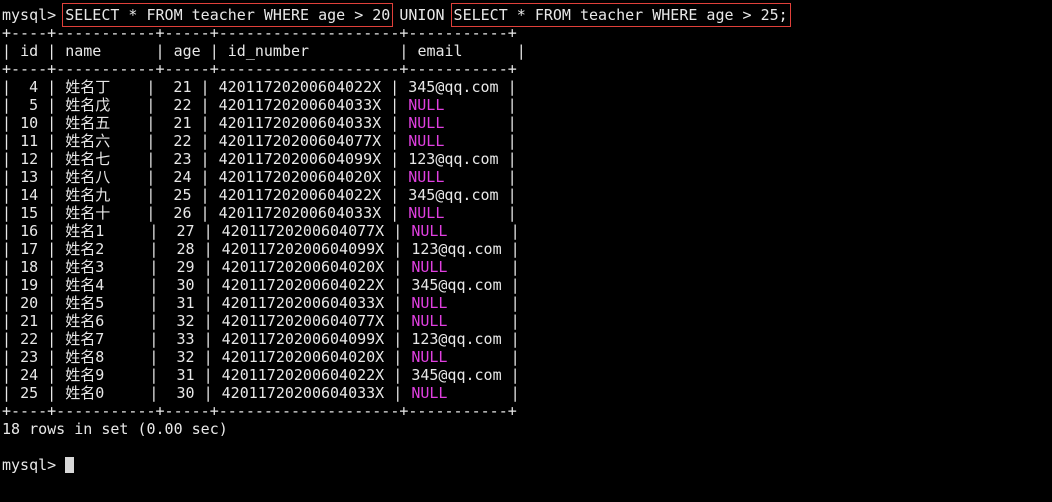  Describe the element at coordinates (29, 249) in the screenshot. I see `cell-id: 17` at that location.